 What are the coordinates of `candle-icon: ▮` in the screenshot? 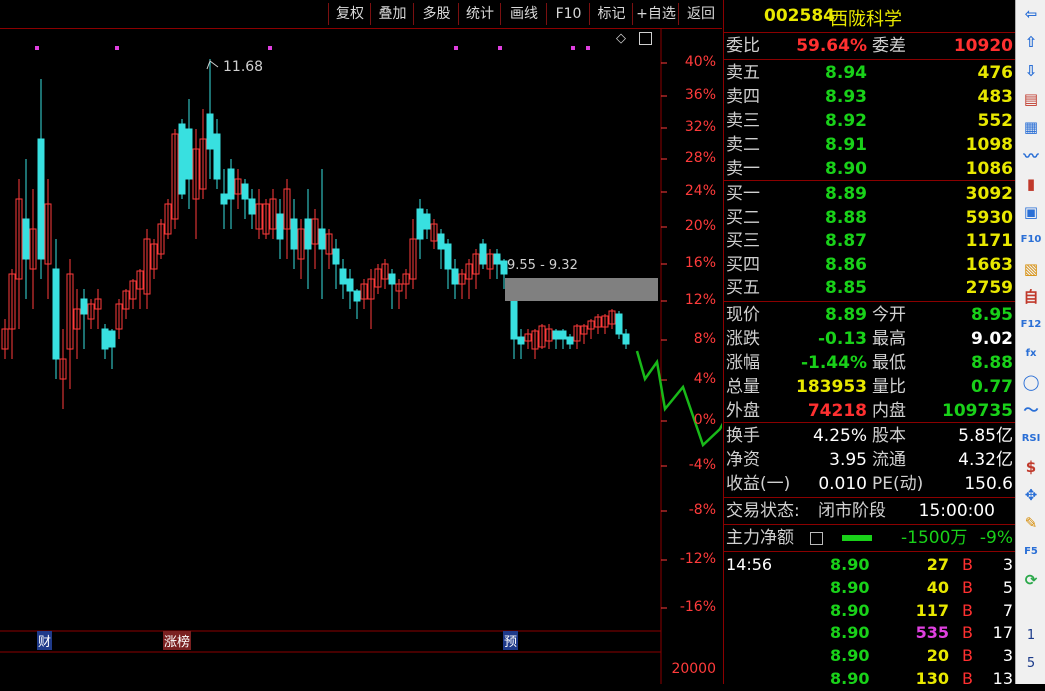 It's located at (1031, 184).